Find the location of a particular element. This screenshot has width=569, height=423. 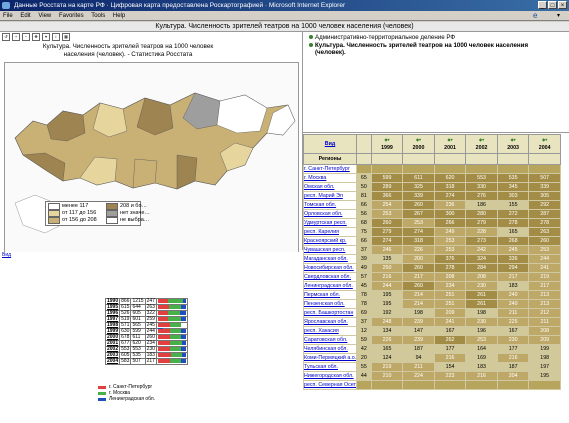

region-link: Тульская обл. is located at coordinates (330, 367).